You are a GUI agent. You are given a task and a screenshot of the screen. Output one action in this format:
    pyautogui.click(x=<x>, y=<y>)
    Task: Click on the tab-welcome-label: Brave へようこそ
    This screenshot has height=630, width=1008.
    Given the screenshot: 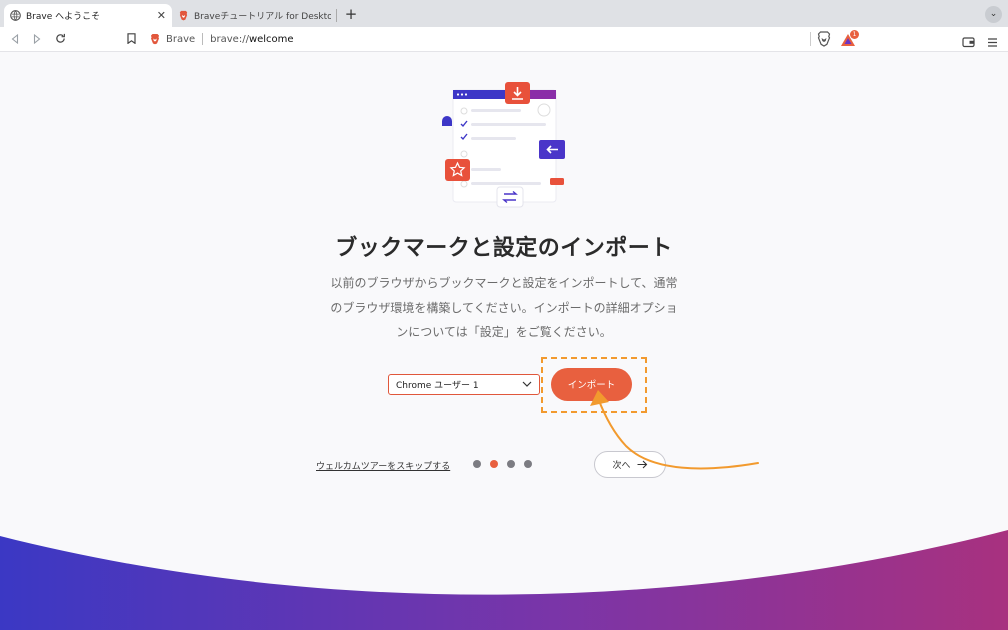 What is the action you would take?
    pyautogui.click(x=63, y=17)
    